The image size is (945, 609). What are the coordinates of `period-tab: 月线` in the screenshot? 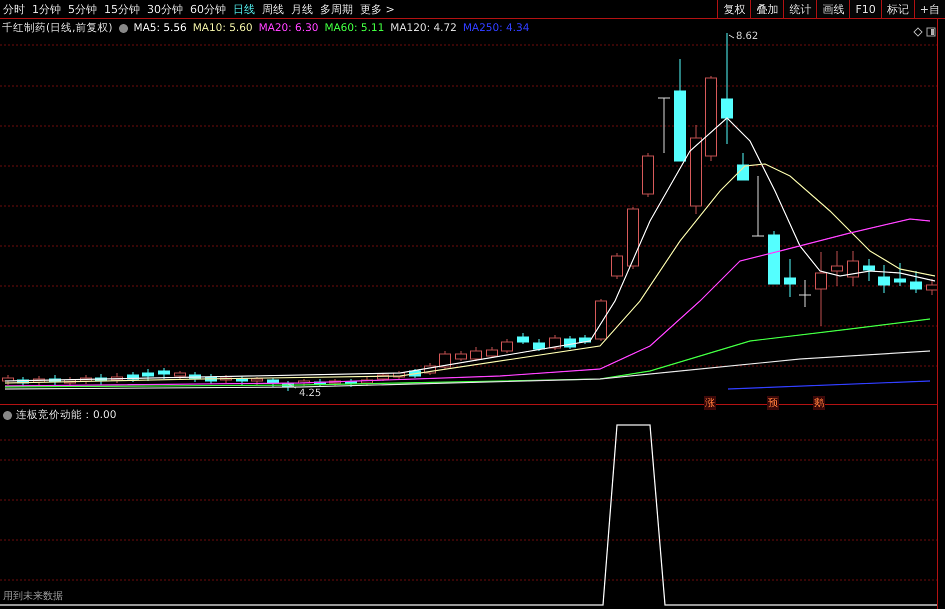 It's located at (302, 9).